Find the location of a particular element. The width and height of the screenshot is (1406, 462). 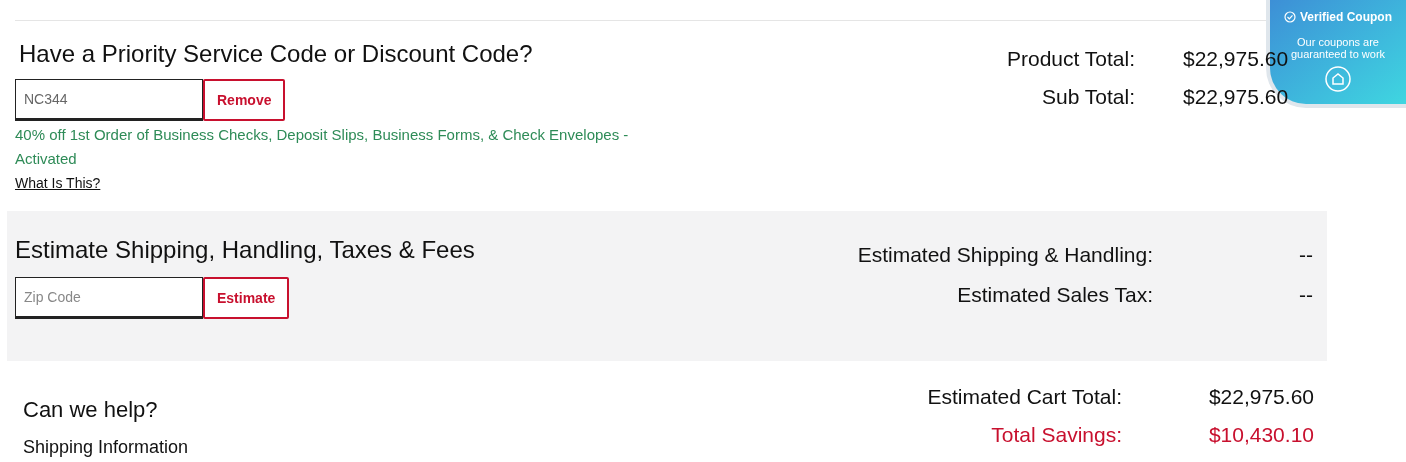

badge-title: Verified Coupon is located at coordinates (1346, 17).